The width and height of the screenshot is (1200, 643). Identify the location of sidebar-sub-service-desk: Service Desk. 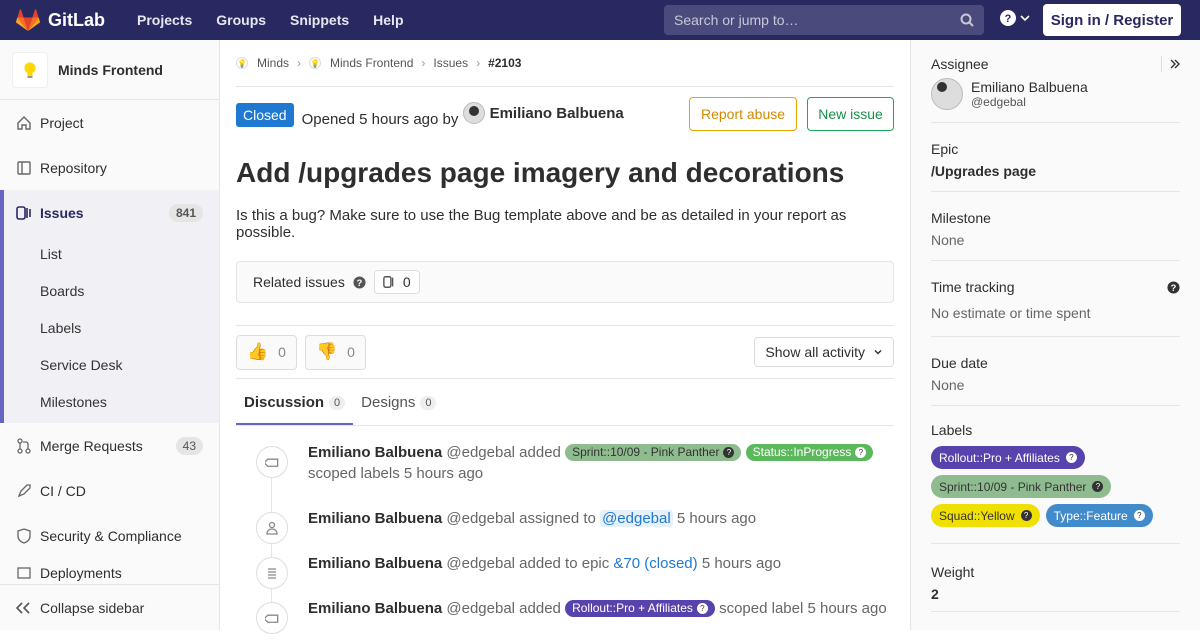
(111, 364).